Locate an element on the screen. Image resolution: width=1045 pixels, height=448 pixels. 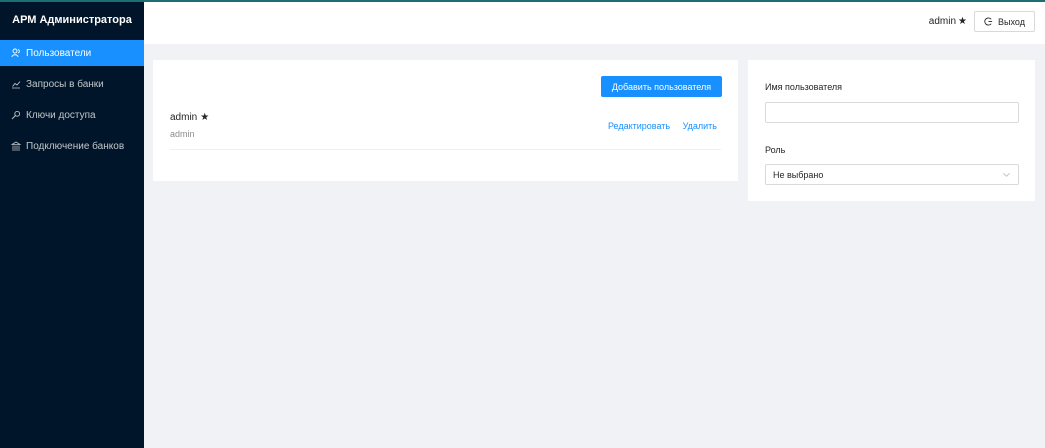
list-item: admin ★ admin Редактировать Удалить is located at coordinates (445, 130).